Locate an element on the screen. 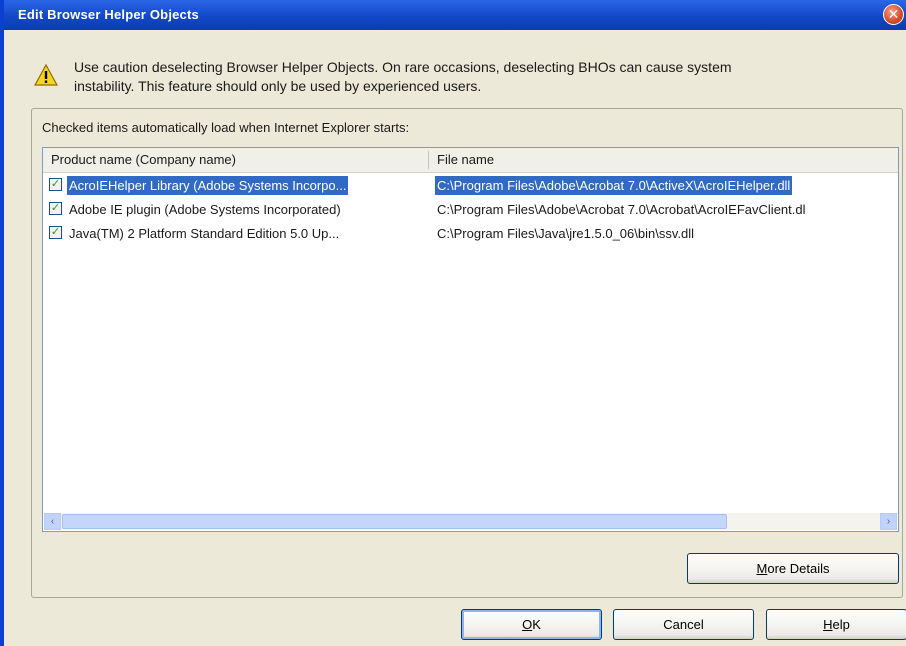  column-header-product: Product name (Company name) is located at coordinates (143, 159).